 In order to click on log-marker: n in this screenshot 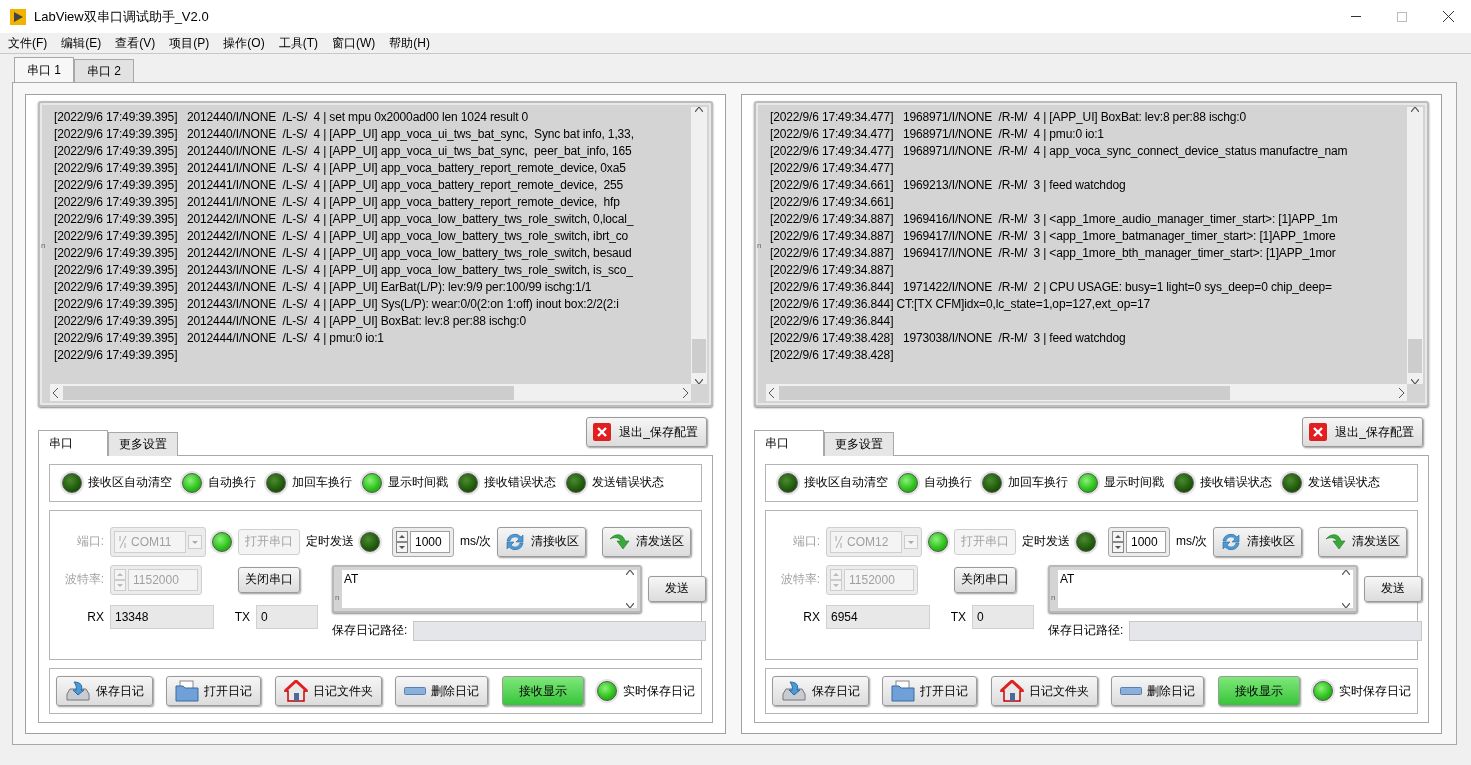, I will do `click(759, 245)`.